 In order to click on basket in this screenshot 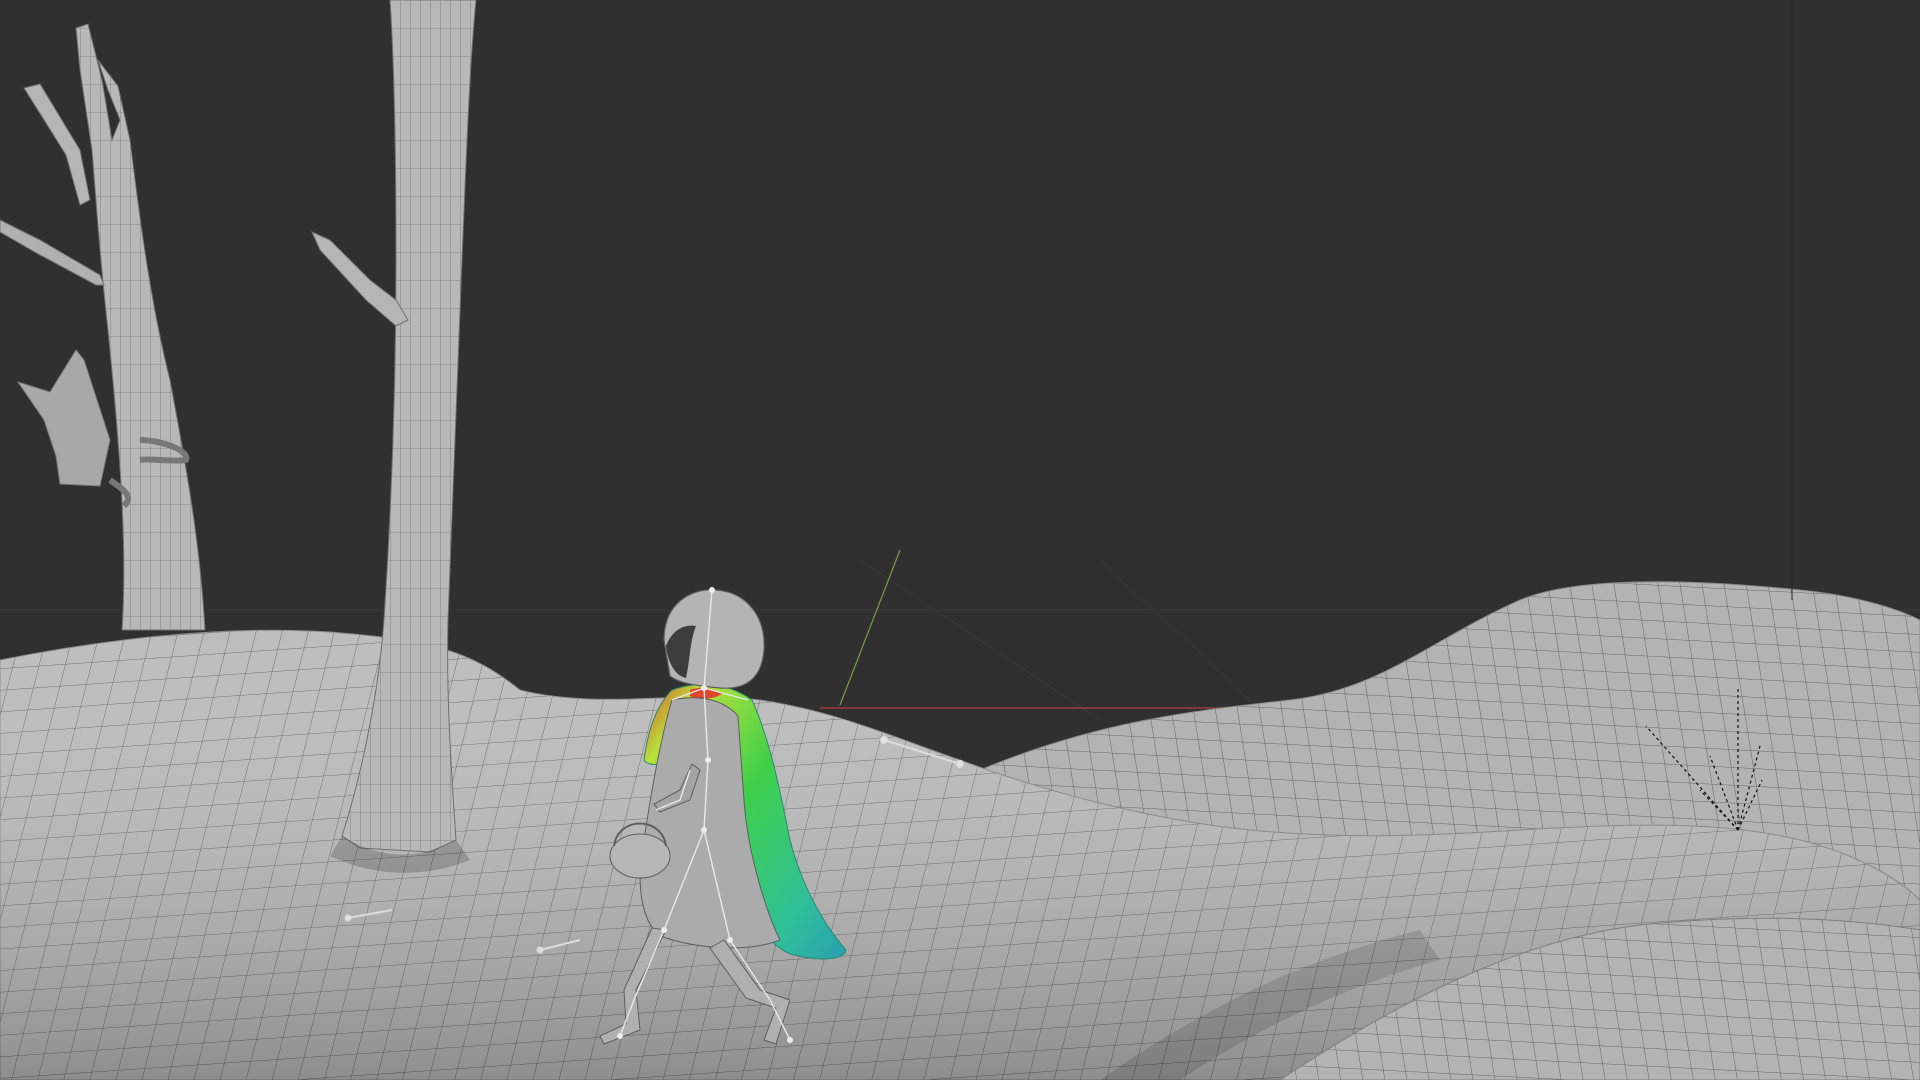, I will do `click(640, 856)`.